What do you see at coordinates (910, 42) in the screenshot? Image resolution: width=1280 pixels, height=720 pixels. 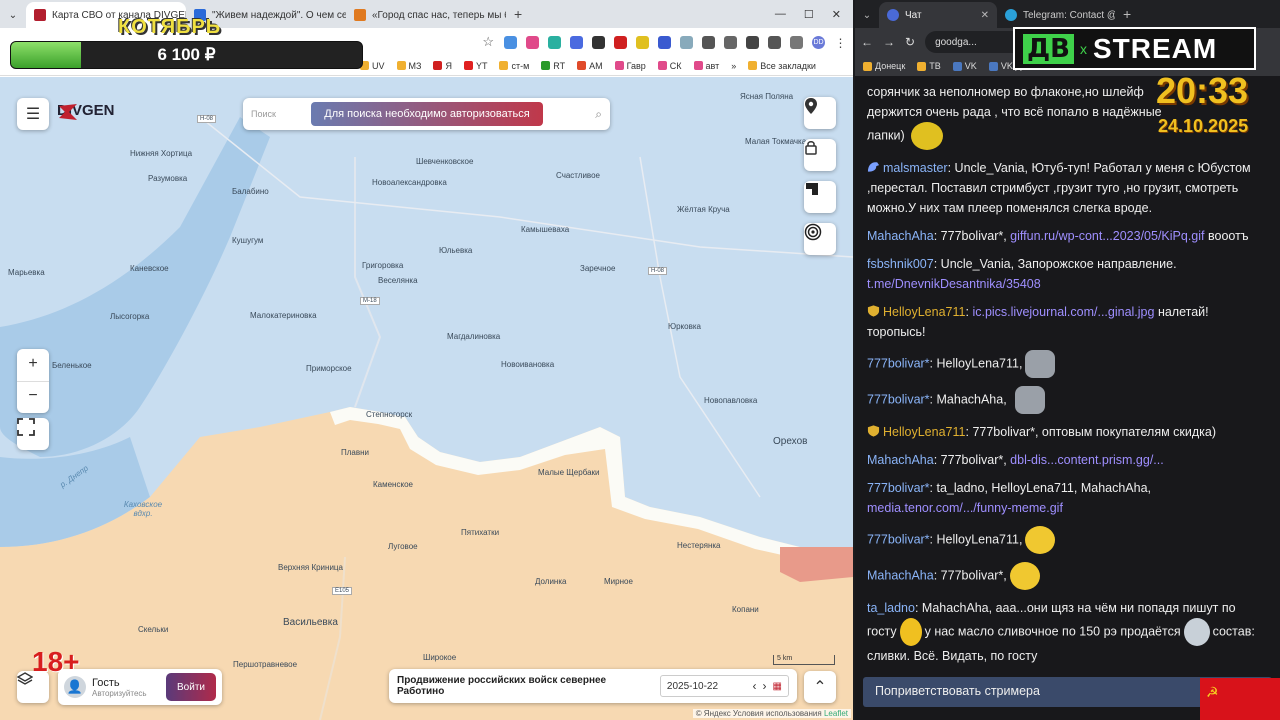 I see `reload-icon: ↻` at bounding box center [910, 42].